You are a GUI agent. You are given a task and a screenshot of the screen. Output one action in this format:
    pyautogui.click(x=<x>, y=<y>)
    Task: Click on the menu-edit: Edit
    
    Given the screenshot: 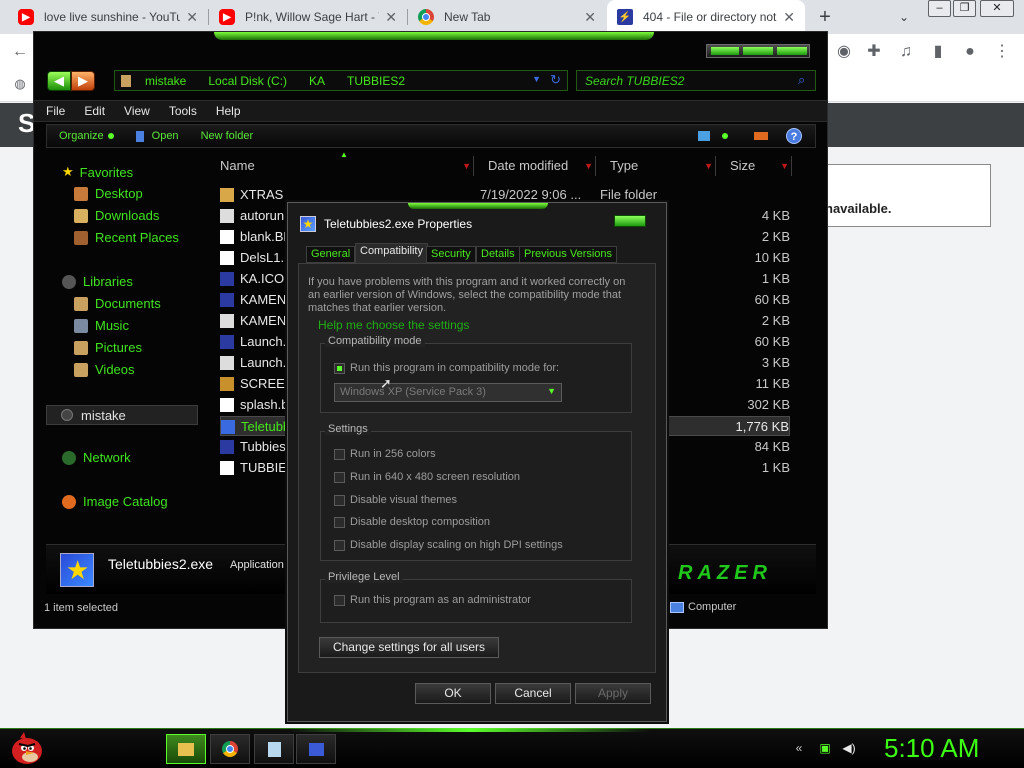 What is the action you would take?
    pyautogui.click(x=94, y=111)
    